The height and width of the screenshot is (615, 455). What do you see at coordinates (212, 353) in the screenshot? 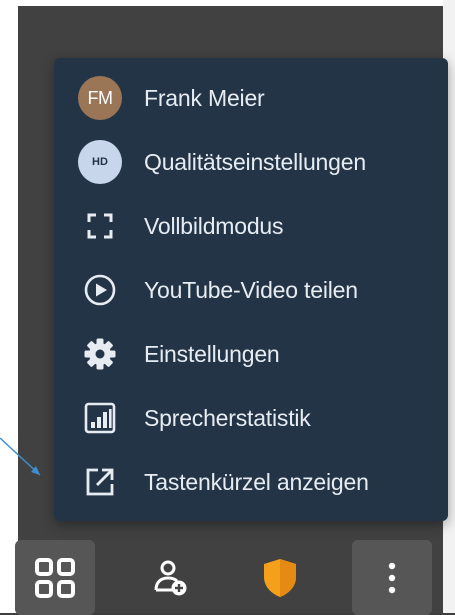
I see `menu-item-label: Einstellungen` at bounding box center [212, 353].